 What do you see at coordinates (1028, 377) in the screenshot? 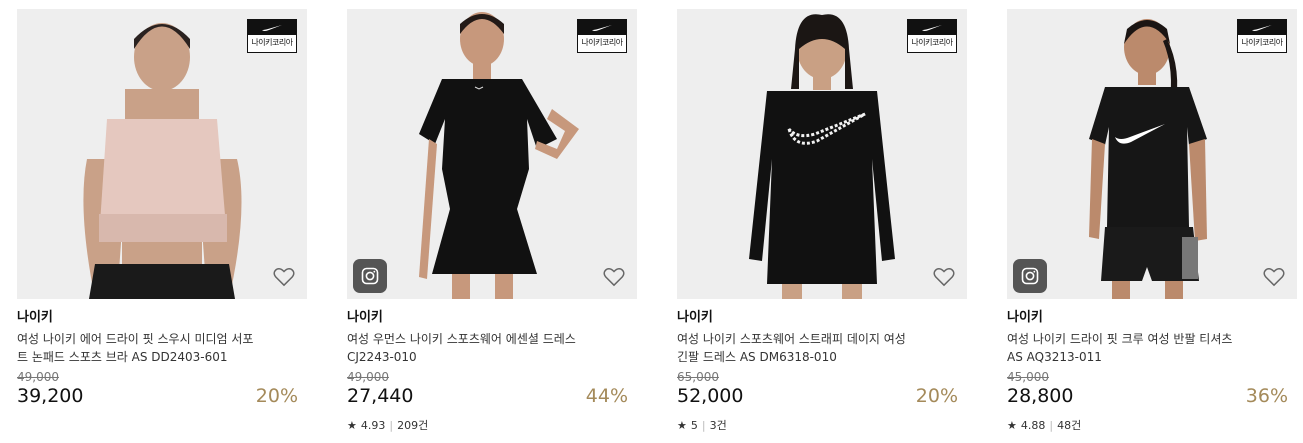
I see `original-price: 45,000` at bounding box center [1028, 377].